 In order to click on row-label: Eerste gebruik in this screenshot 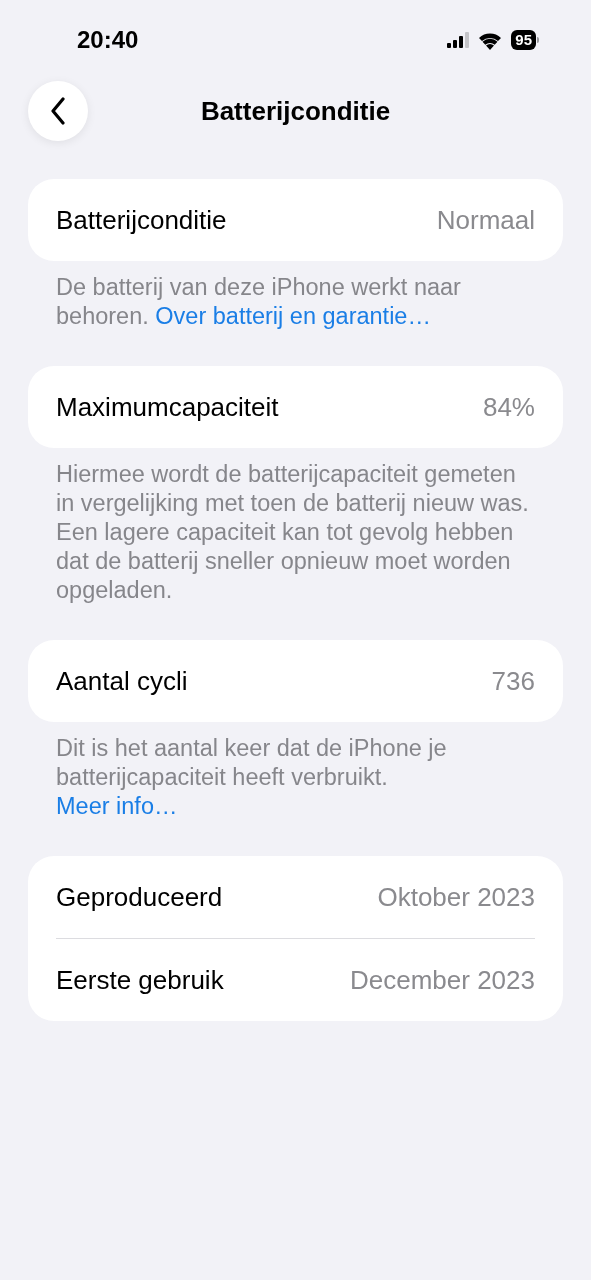, I will do `click(140, 980)`.